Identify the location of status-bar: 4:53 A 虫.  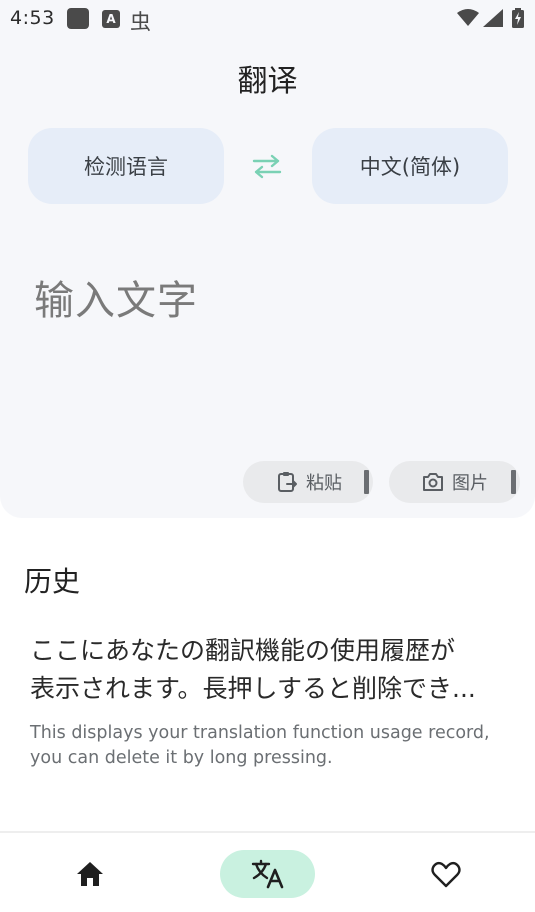
(267, 18).